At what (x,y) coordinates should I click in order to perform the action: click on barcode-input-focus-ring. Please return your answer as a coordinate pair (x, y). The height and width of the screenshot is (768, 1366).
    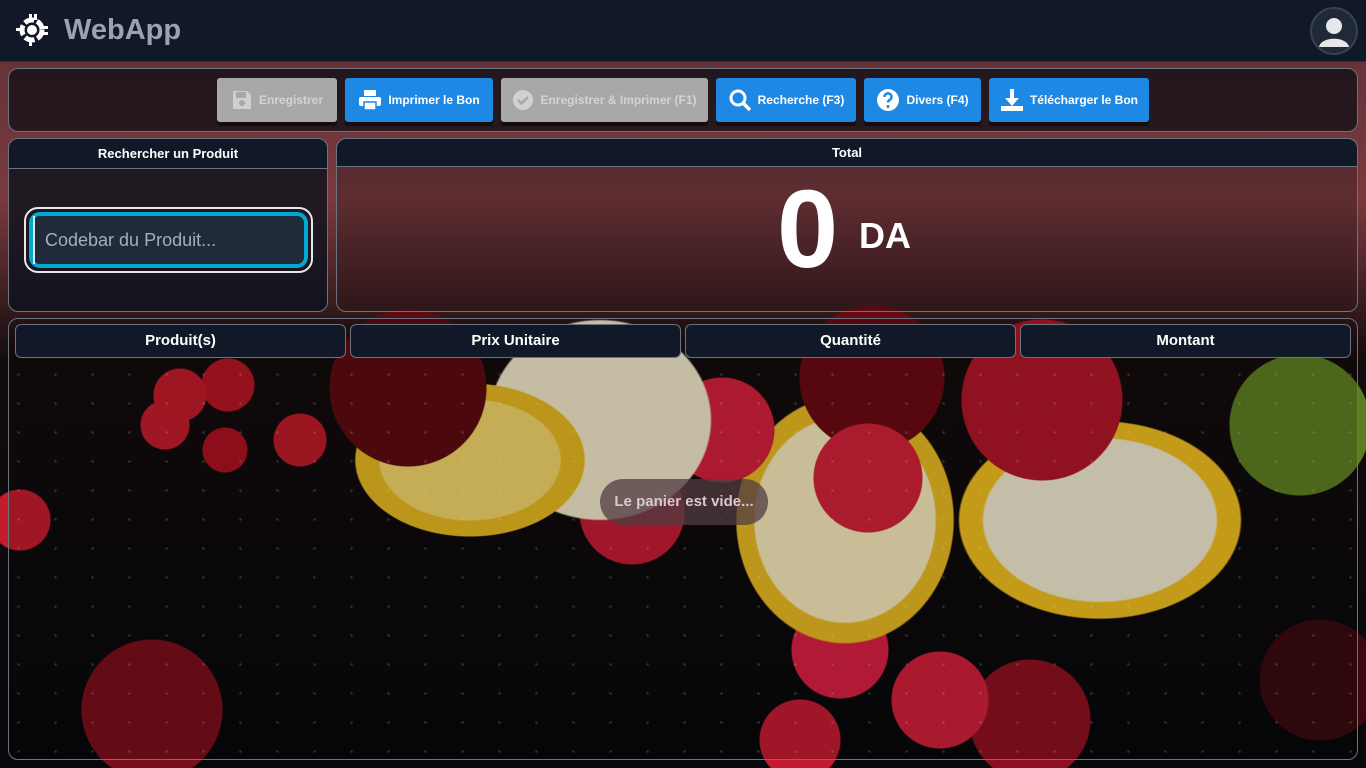
    Looking at the image, I should click on (168, 240).